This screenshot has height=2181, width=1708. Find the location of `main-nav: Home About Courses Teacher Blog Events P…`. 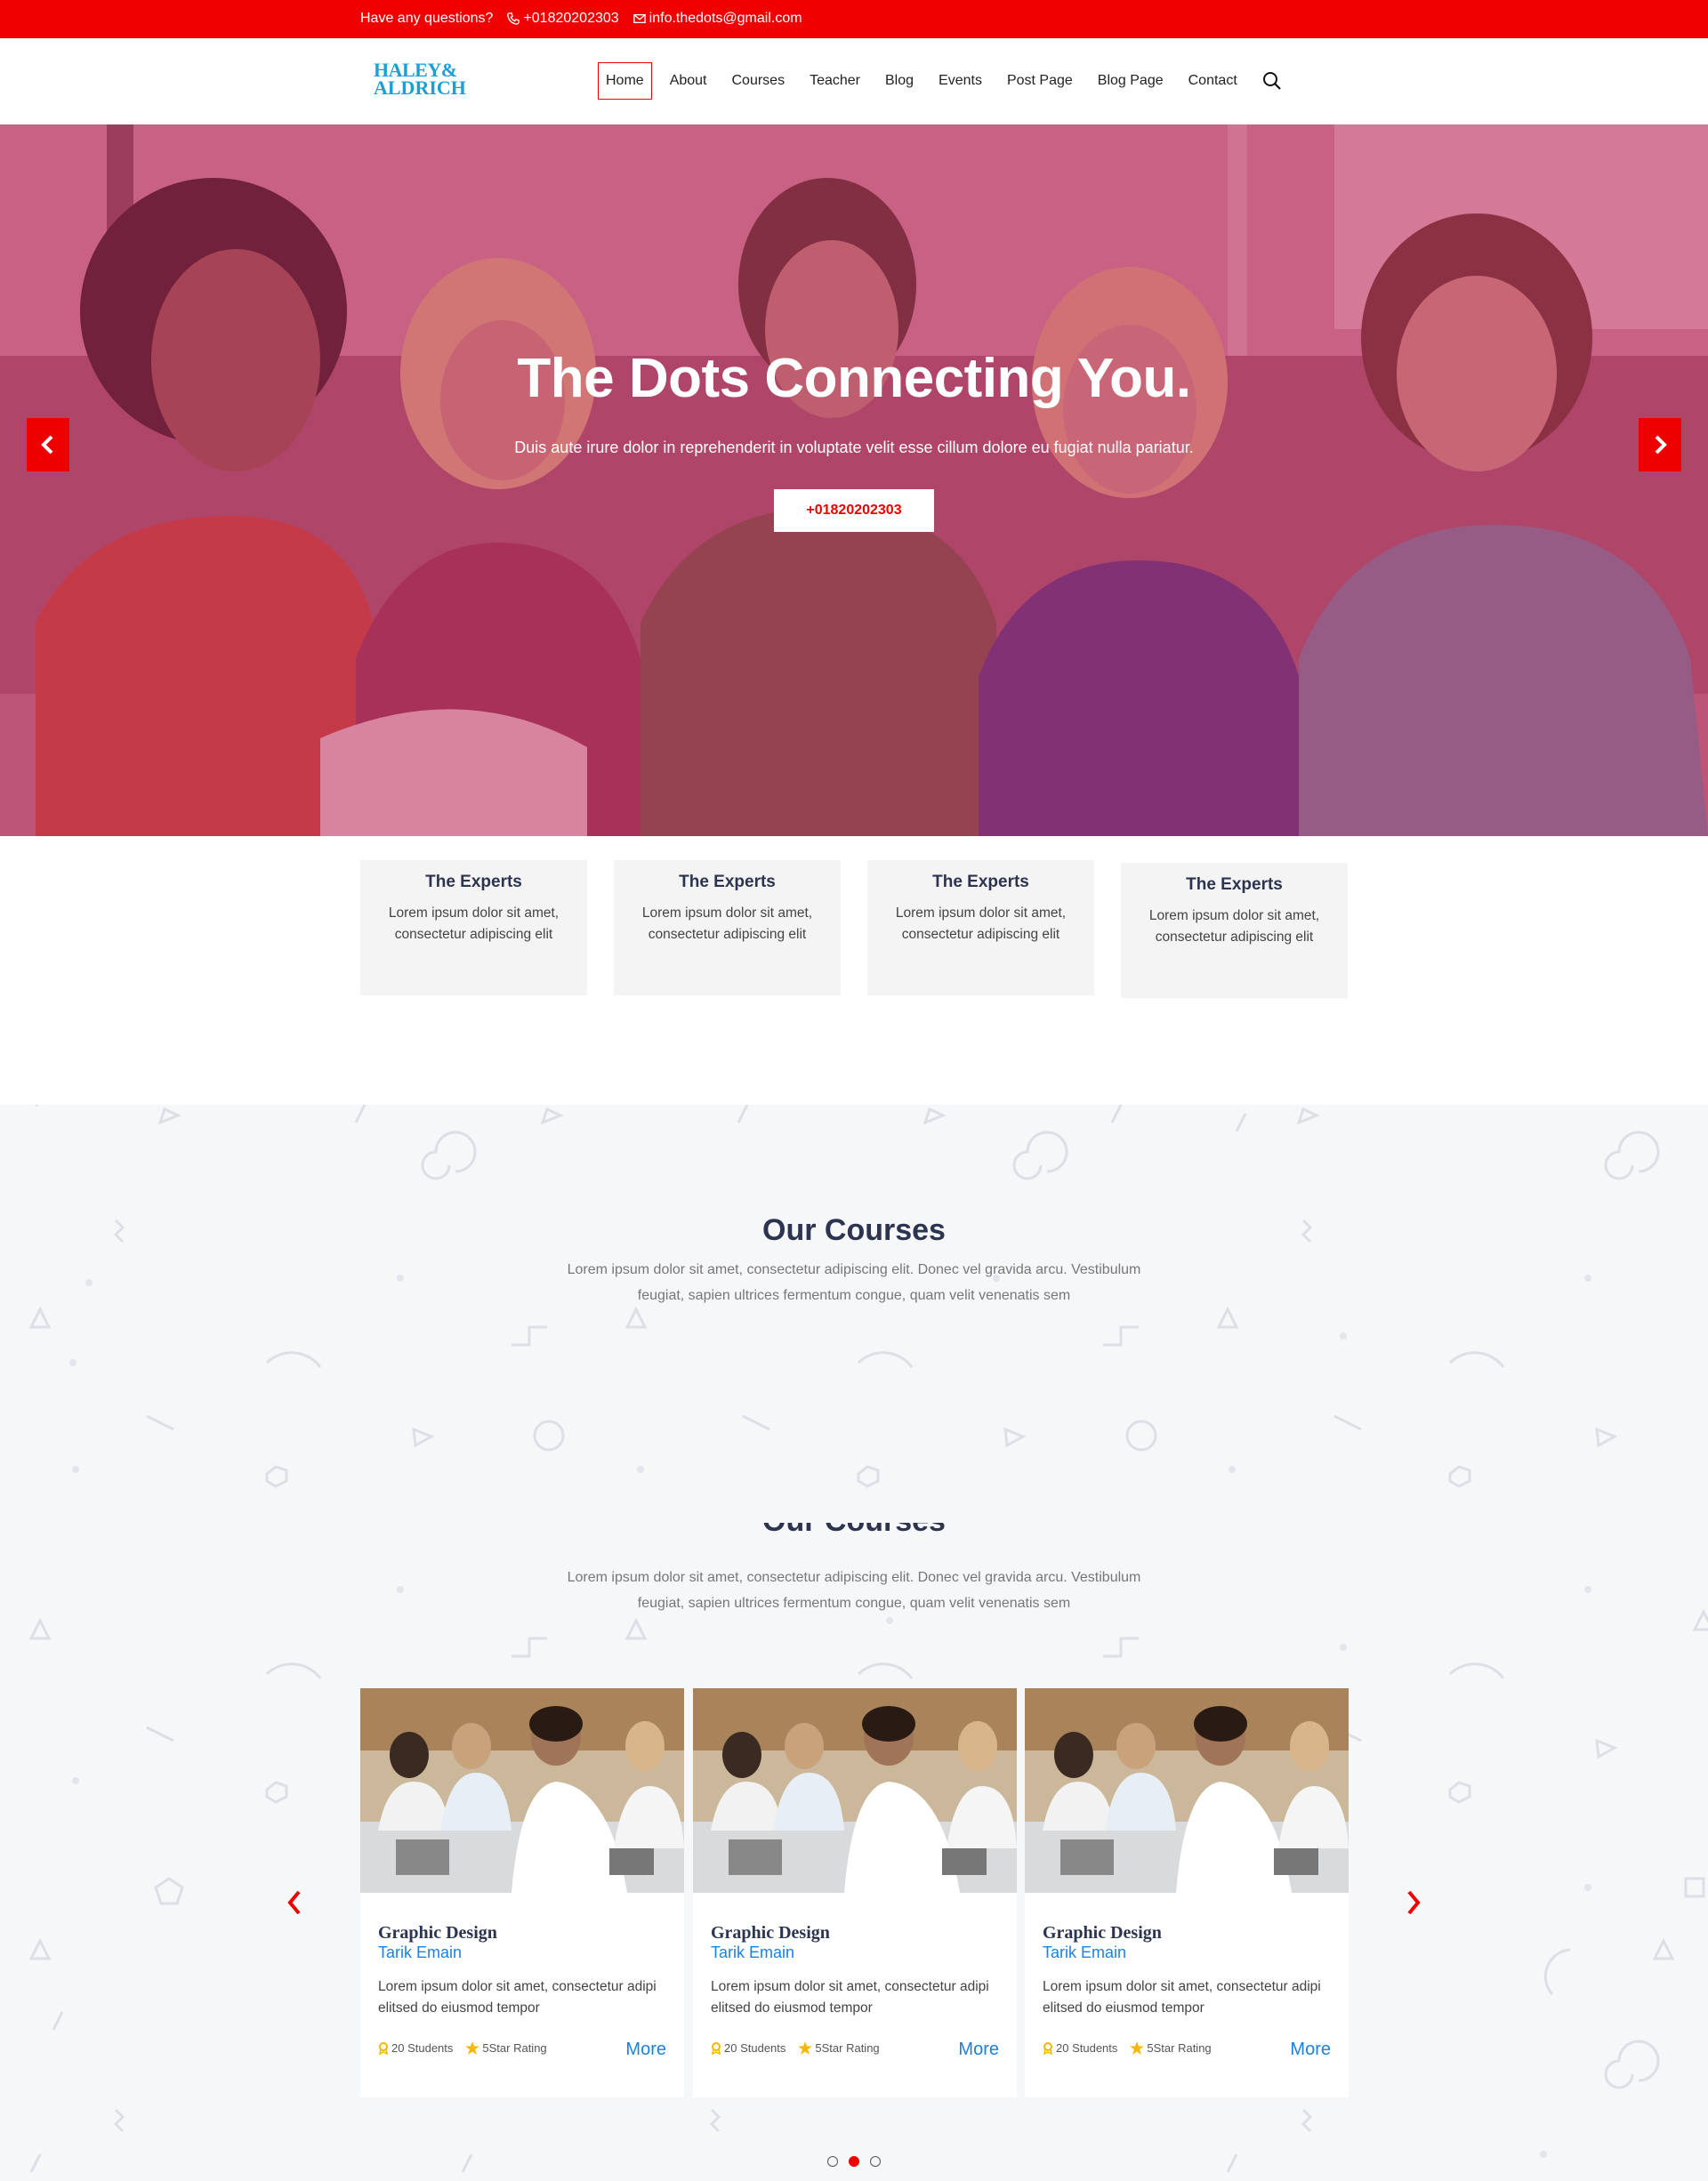

main-nav: Home About Courses Teacher Blog Events P… is located at coordinates (940, 81).